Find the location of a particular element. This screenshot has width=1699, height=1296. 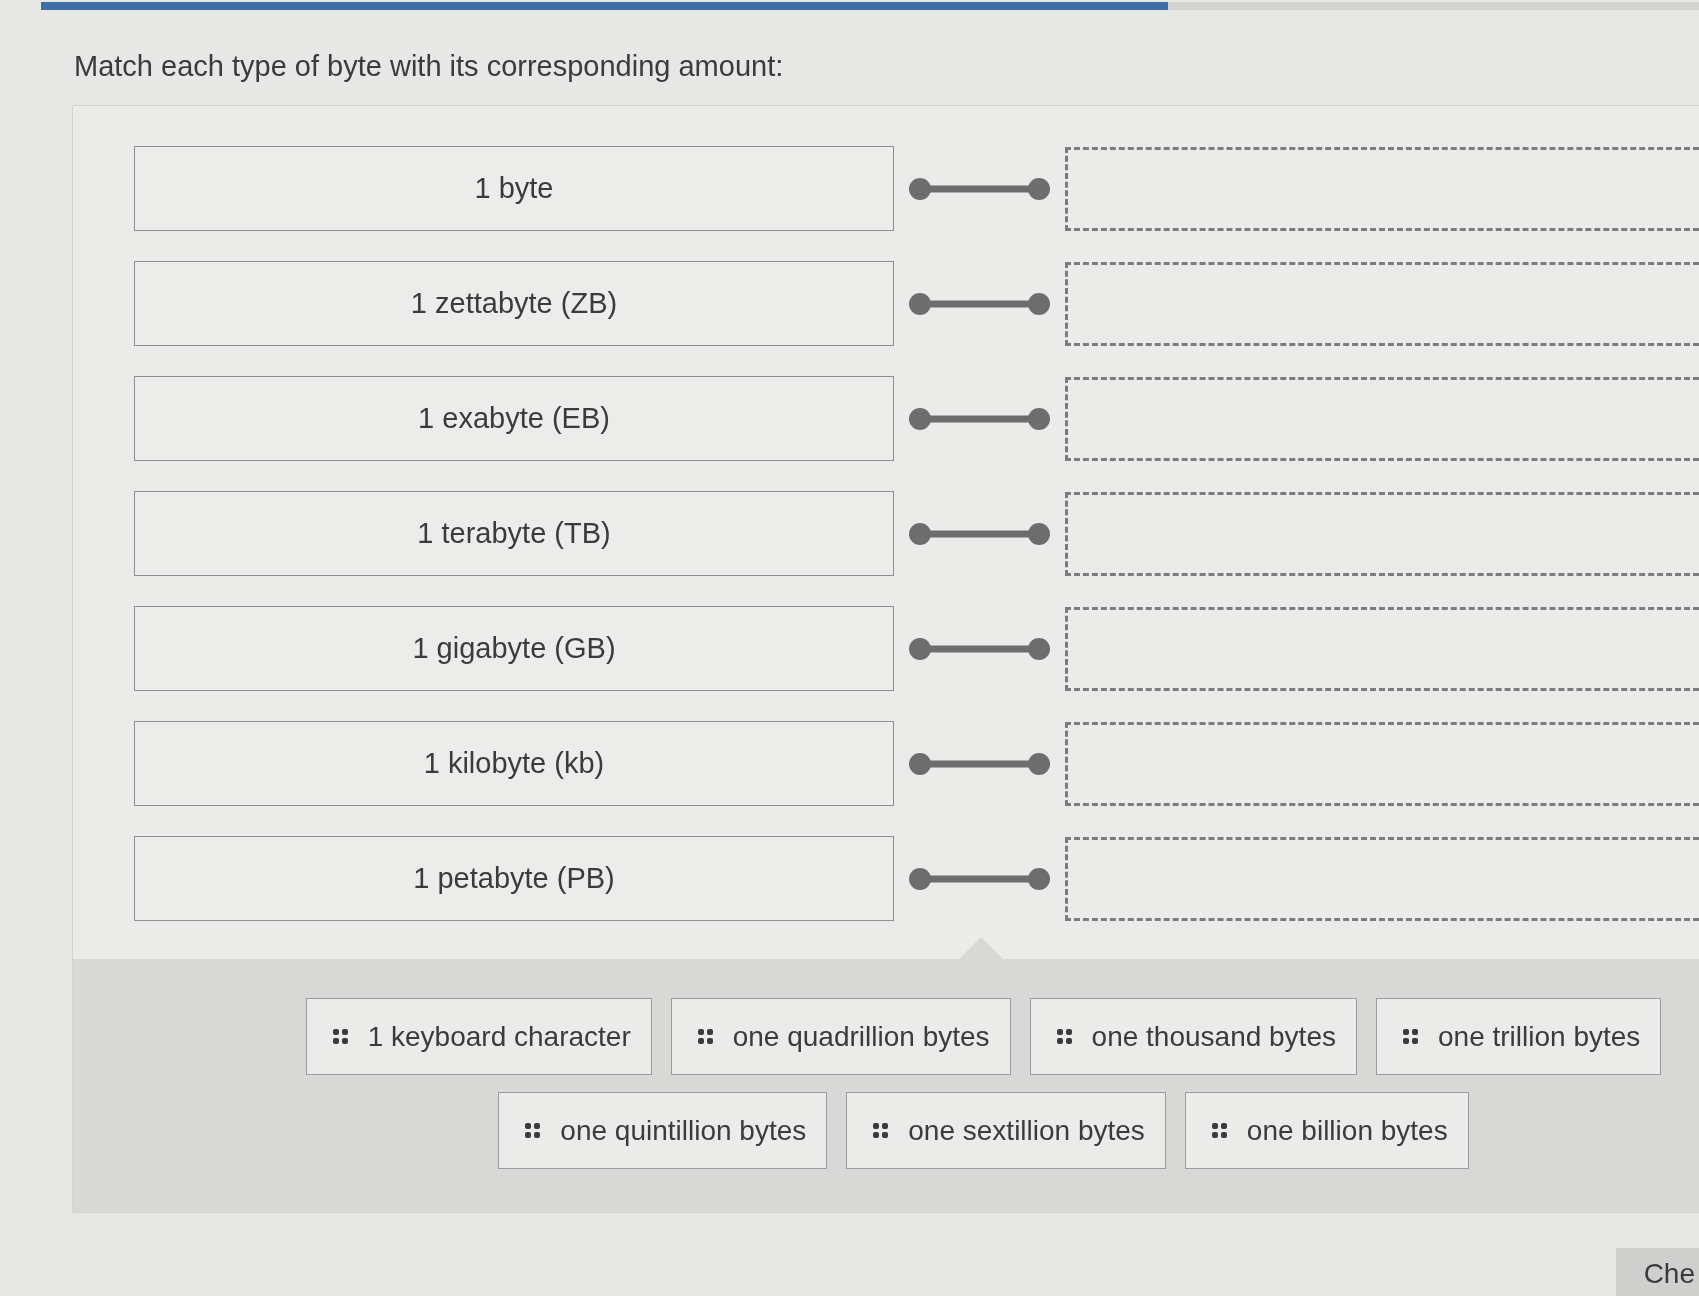

answer-chip: one quintillion bytes is located at coordinates (663, 1130).